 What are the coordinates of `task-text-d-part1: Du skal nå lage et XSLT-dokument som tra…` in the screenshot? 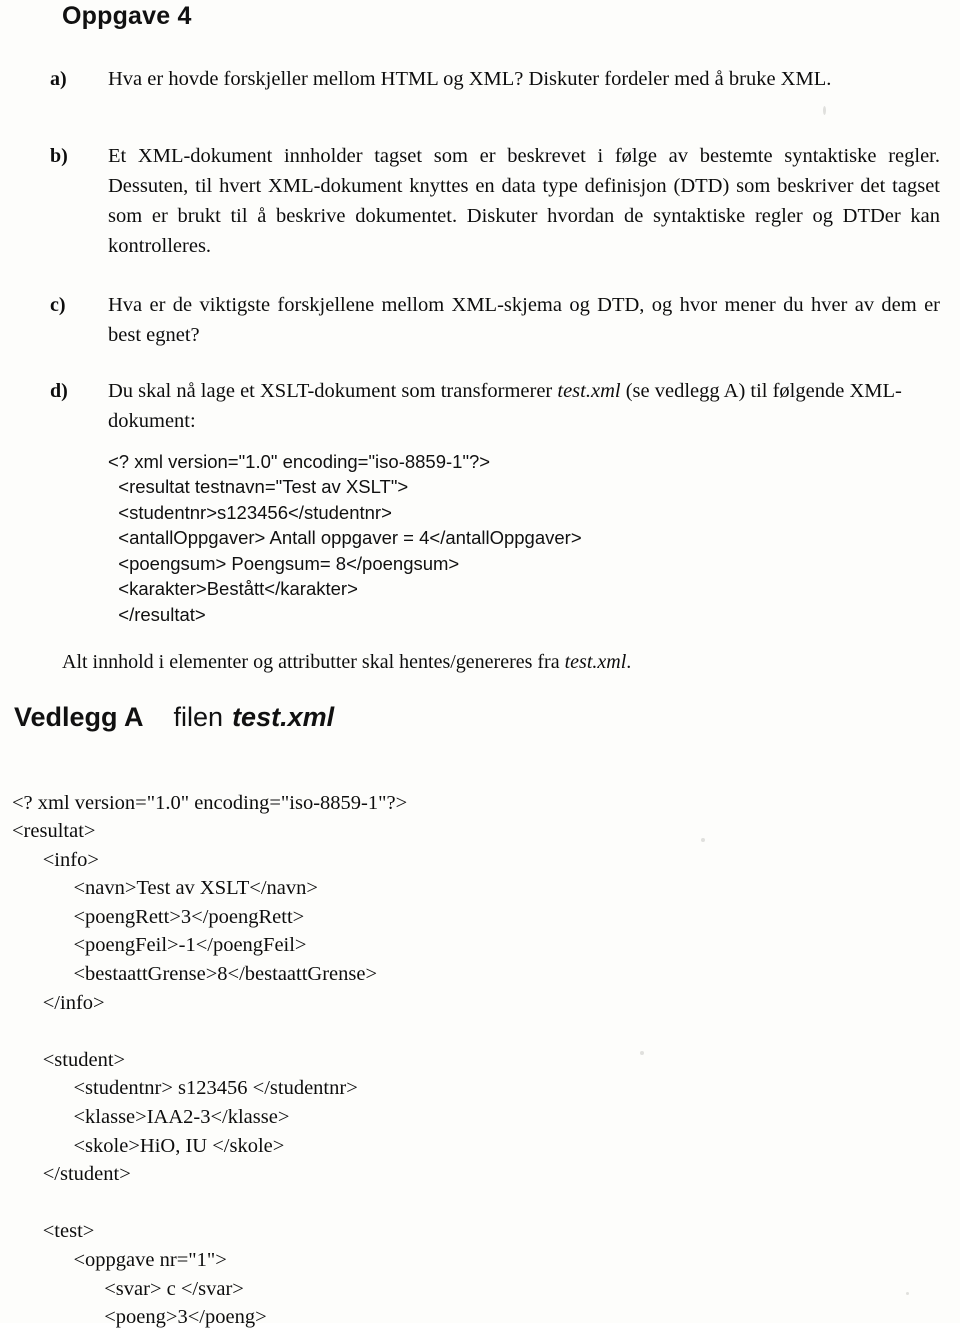 It's located at (333, 391).